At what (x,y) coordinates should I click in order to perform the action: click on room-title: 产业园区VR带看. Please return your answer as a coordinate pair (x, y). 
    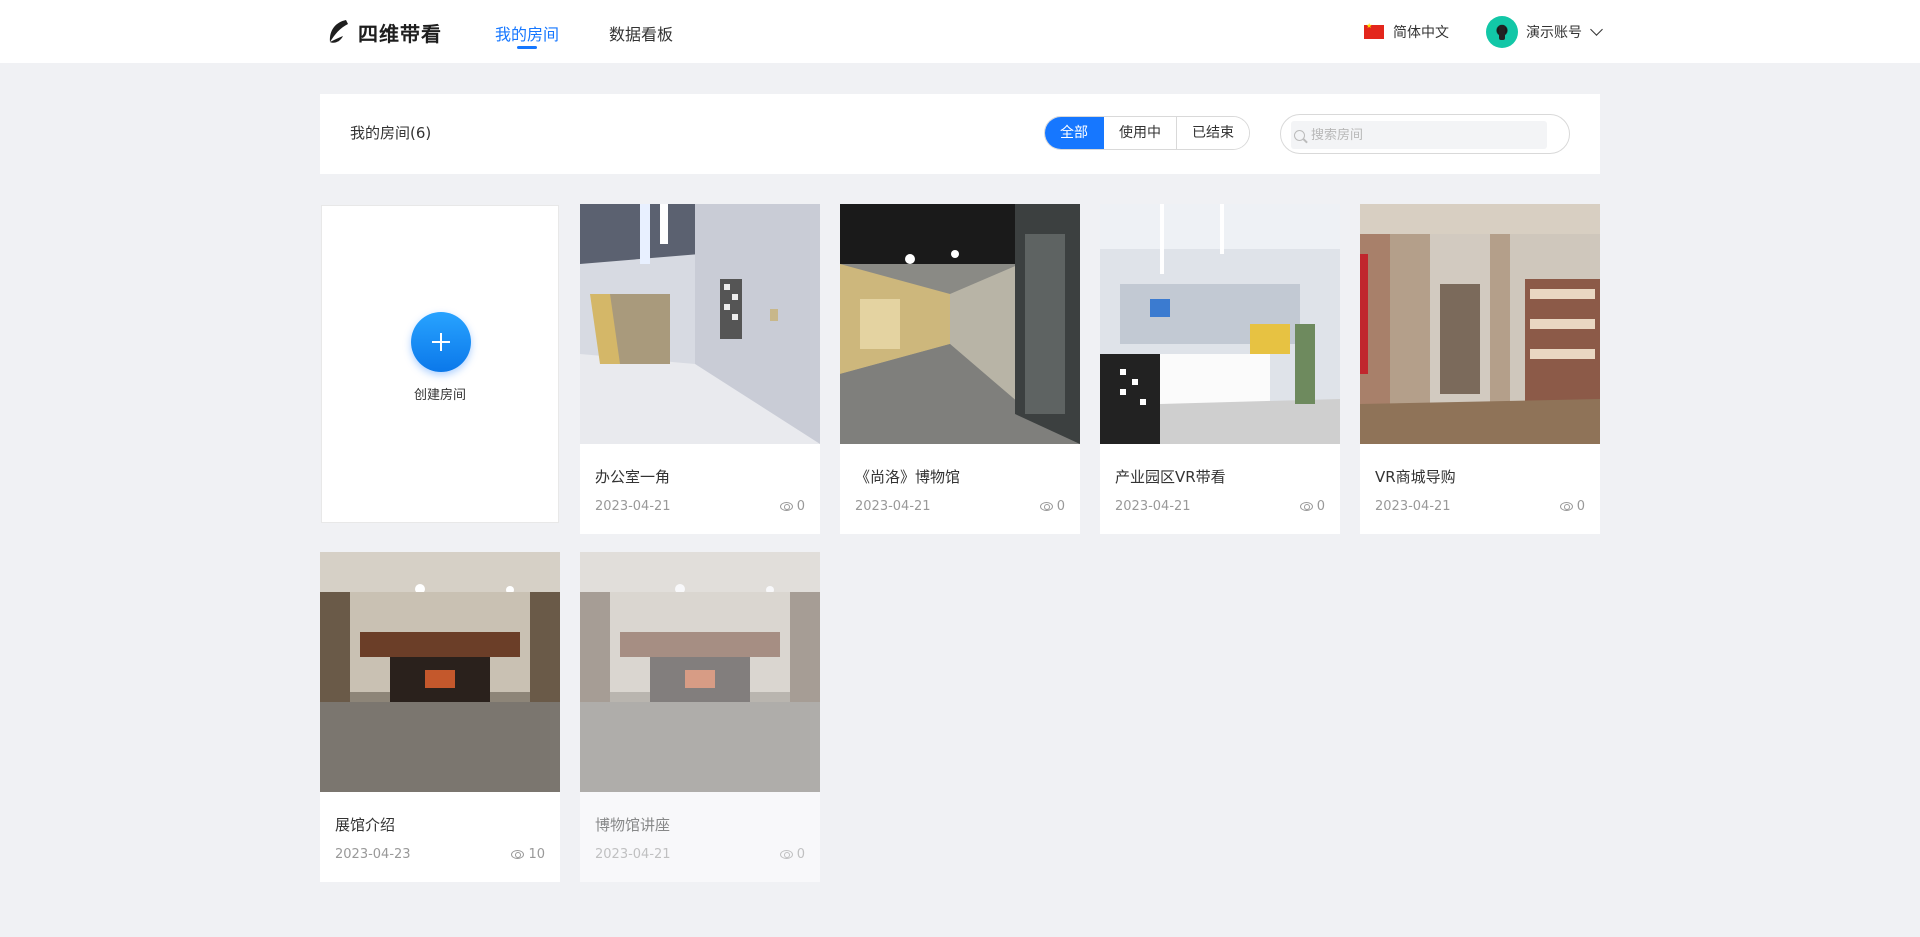
    Looking at the image, I should click on (1170, 477).